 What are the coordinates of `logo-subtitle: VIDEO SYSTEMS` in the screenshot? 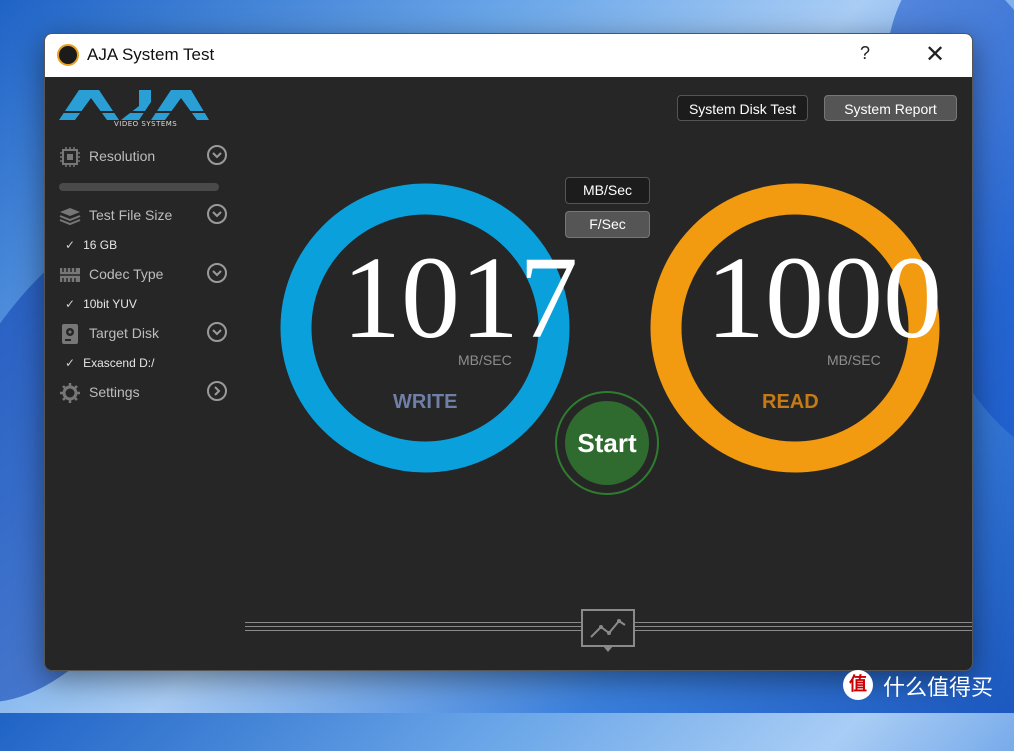 It's located at (146, 124).